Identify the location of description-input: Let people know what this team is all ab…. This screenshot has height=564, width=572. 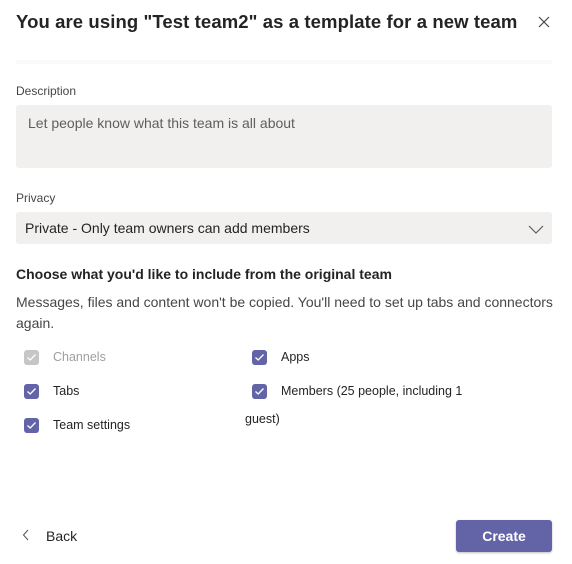
(284, 136).